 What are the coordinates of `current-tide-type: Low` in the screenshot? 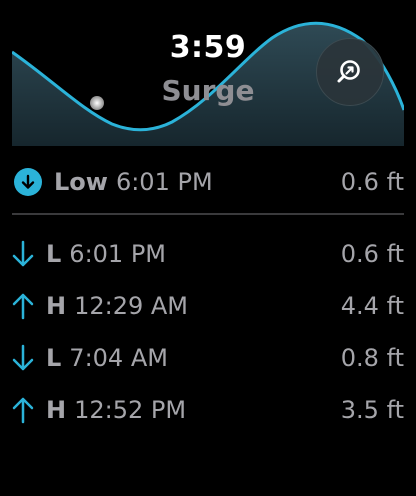 It's located at (81, 182).